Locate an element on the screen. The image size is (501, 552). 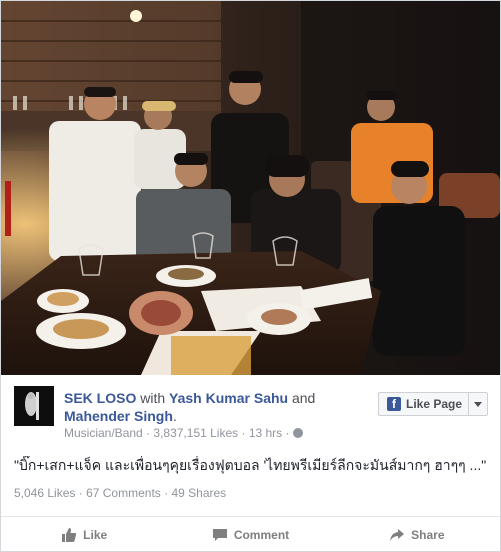
post-timestamp: 13 hrs is located at coordinates (265, 433).